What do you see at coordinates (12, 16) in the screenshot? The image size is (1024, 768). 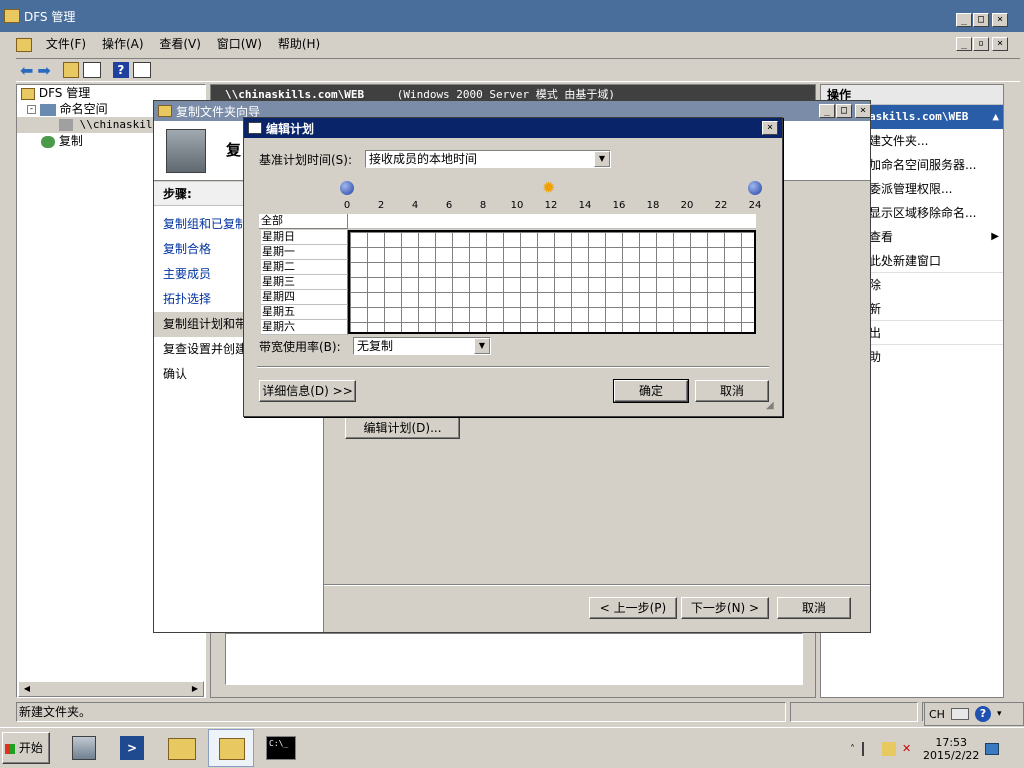 I see `dfs-app-icon` at bounding box center [12, 16].